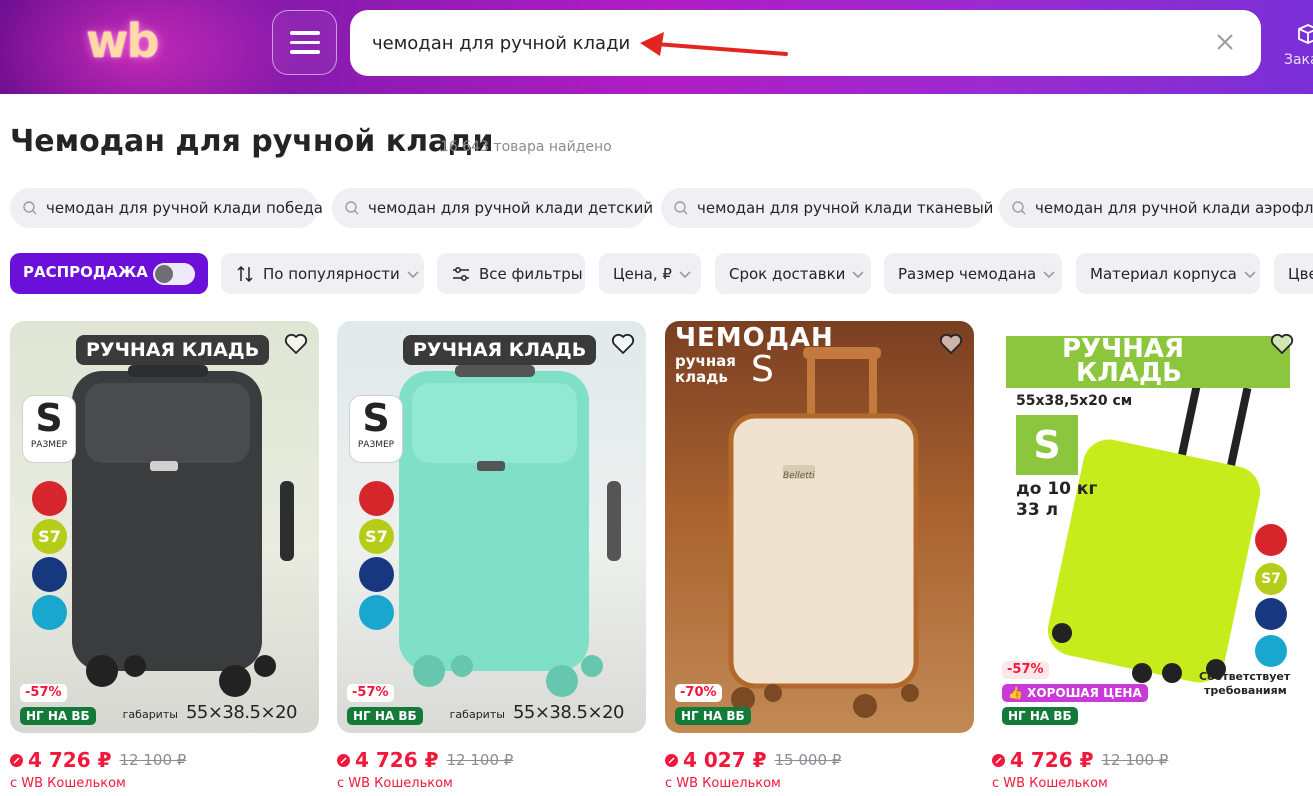 The image size is (1313, 796). Describe the element at coordinates (1245, 676) in the screenshot. I see `compliance-line-1: Соответствует` at that location.